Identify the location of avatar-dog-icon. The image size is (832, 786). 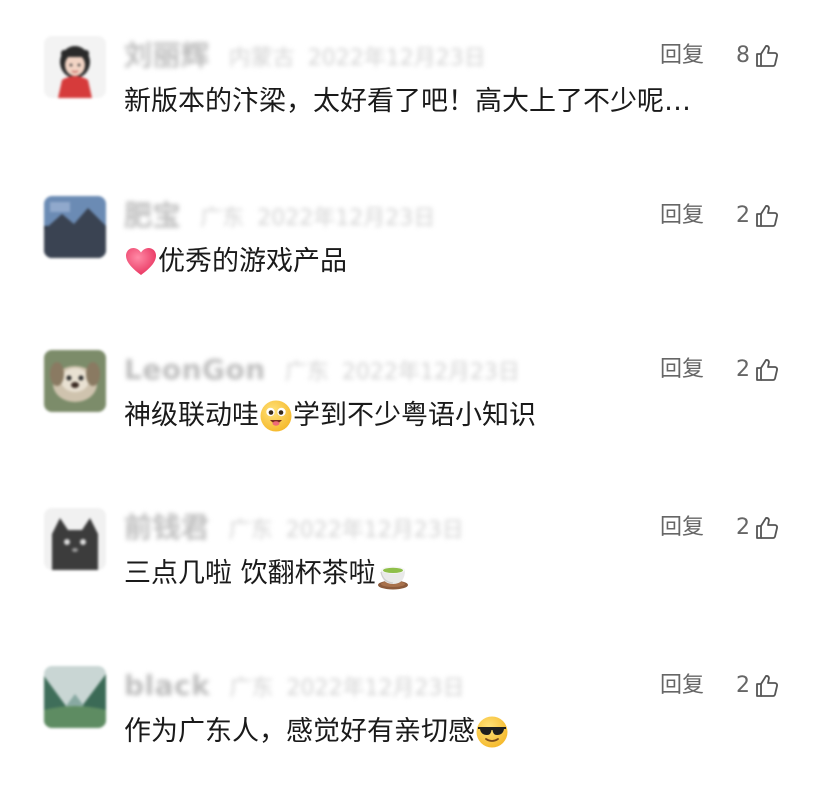
(75, 381).